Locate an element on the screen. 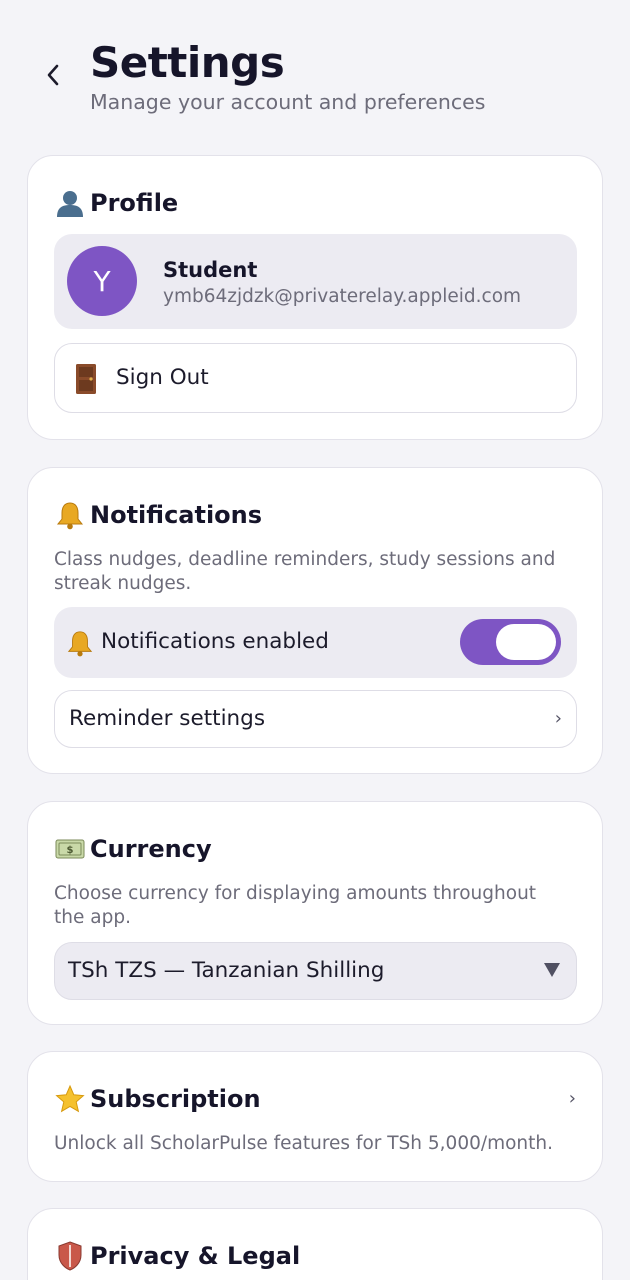 The image size is (630, 1280). avatar: Y is located at coordinates (102, 281).